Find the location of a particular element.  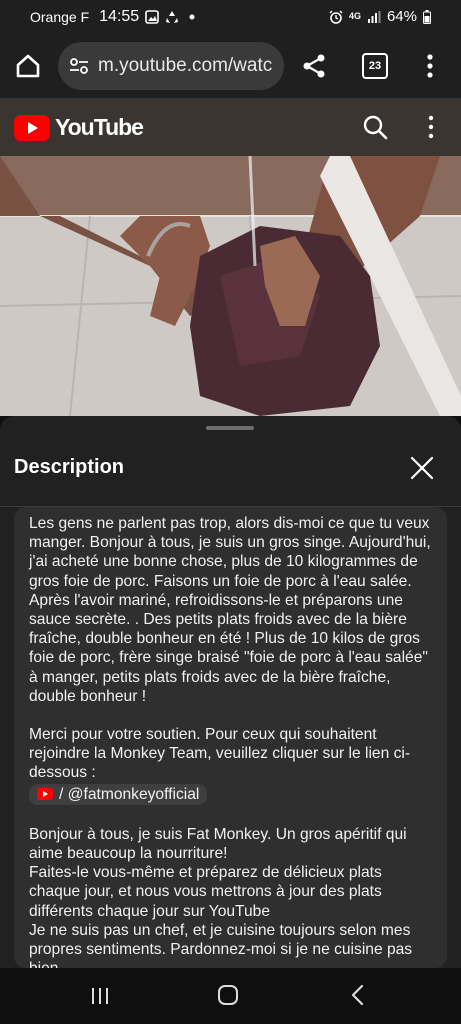

back-icon is located at coordinates (357, 995).